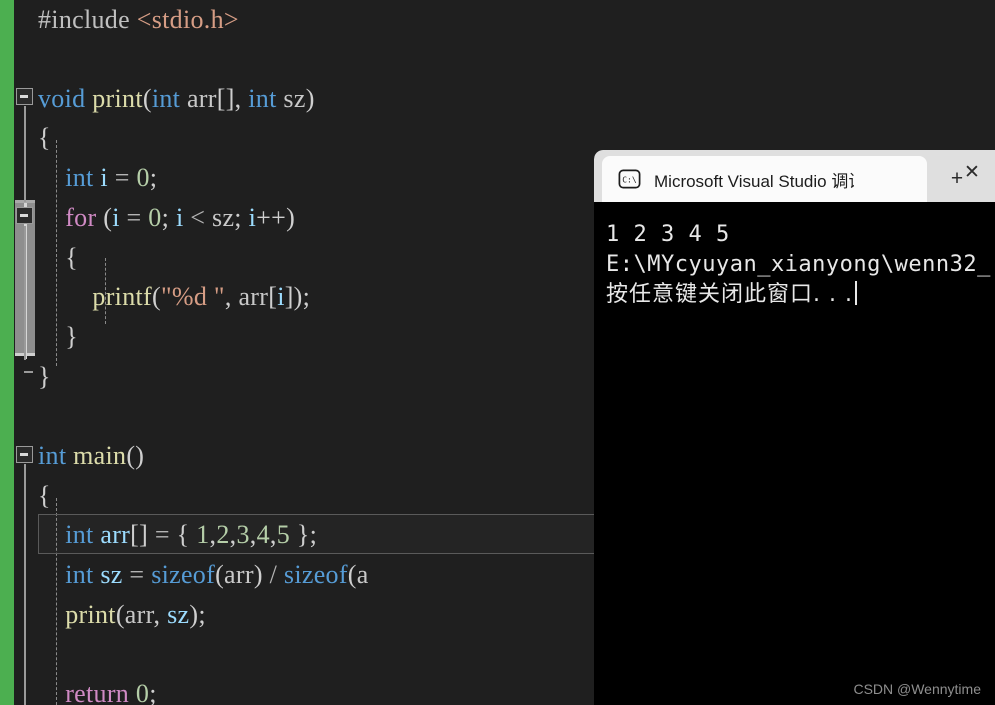 This screenshot has height=705, width=995. What do you see at coordinates (362, 574) in the screenshot?
I see `code-token: a` at bounding box center [362, 574].